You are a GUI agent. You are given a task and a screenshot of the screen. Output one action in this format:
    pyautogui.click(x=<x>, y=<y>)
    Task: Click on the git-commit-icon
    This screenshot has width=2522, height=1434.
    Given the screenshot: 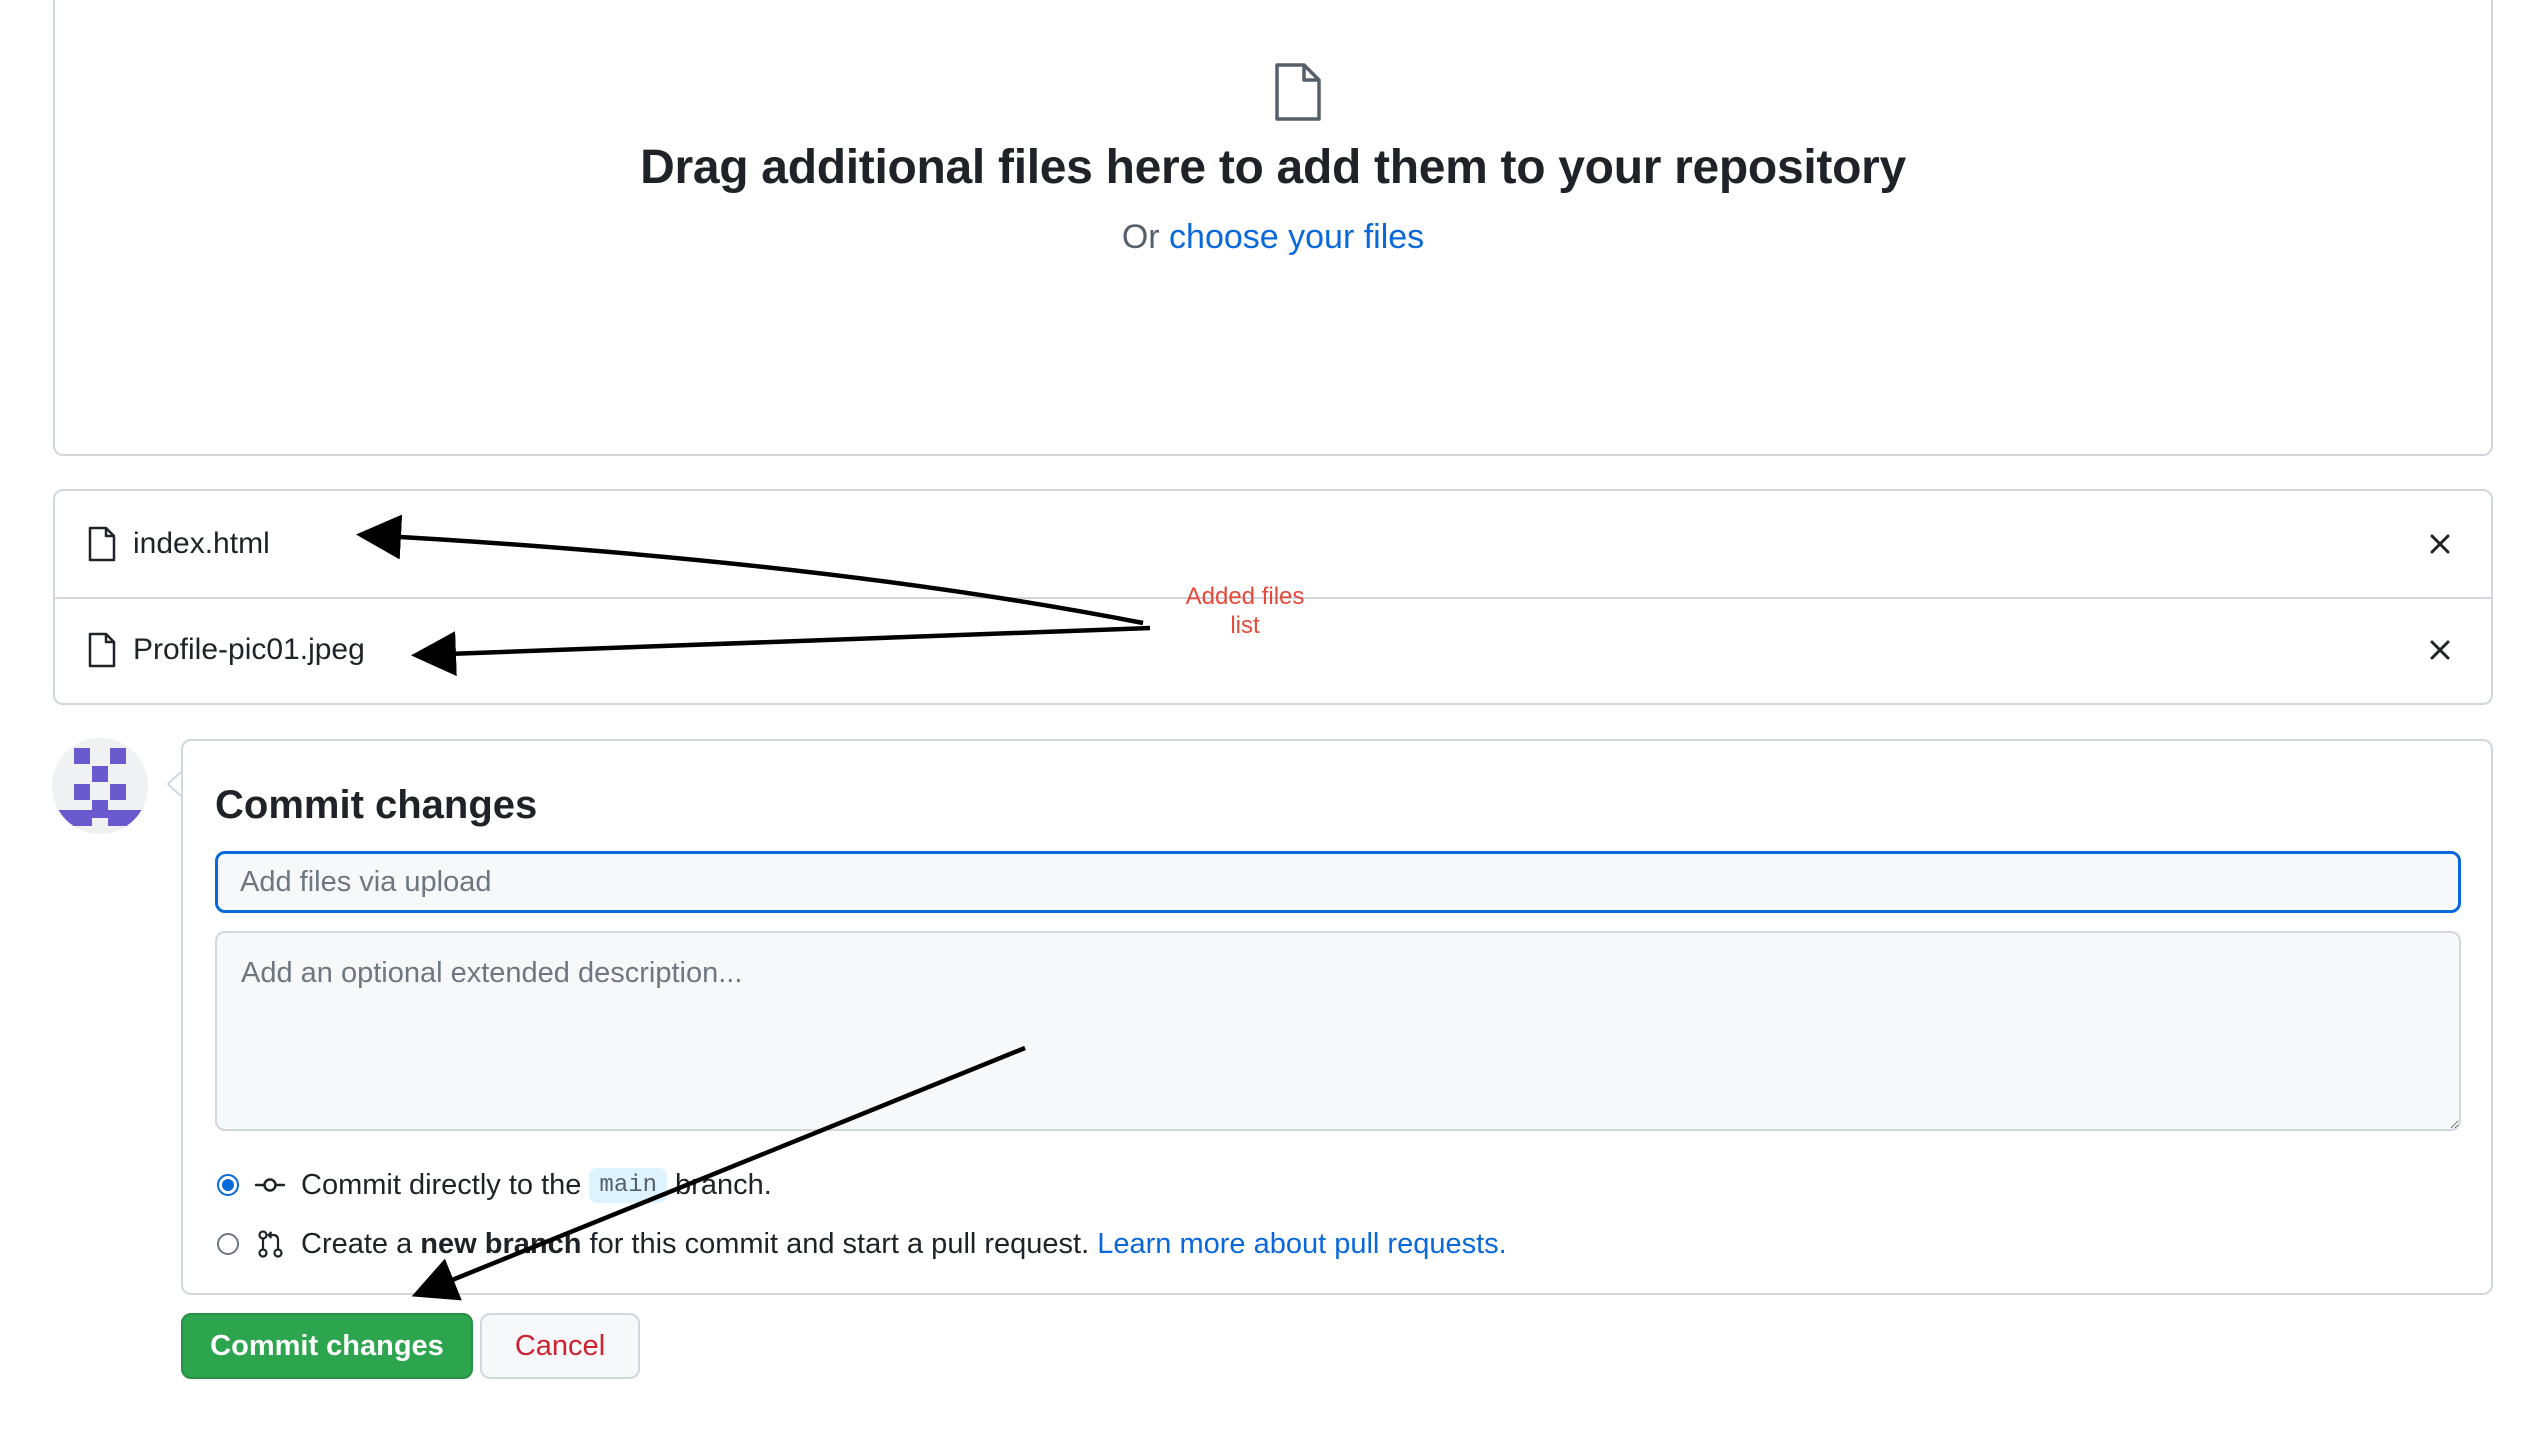 What is the action you would take?
    pyautogui.click(x=270, y=1185)
    